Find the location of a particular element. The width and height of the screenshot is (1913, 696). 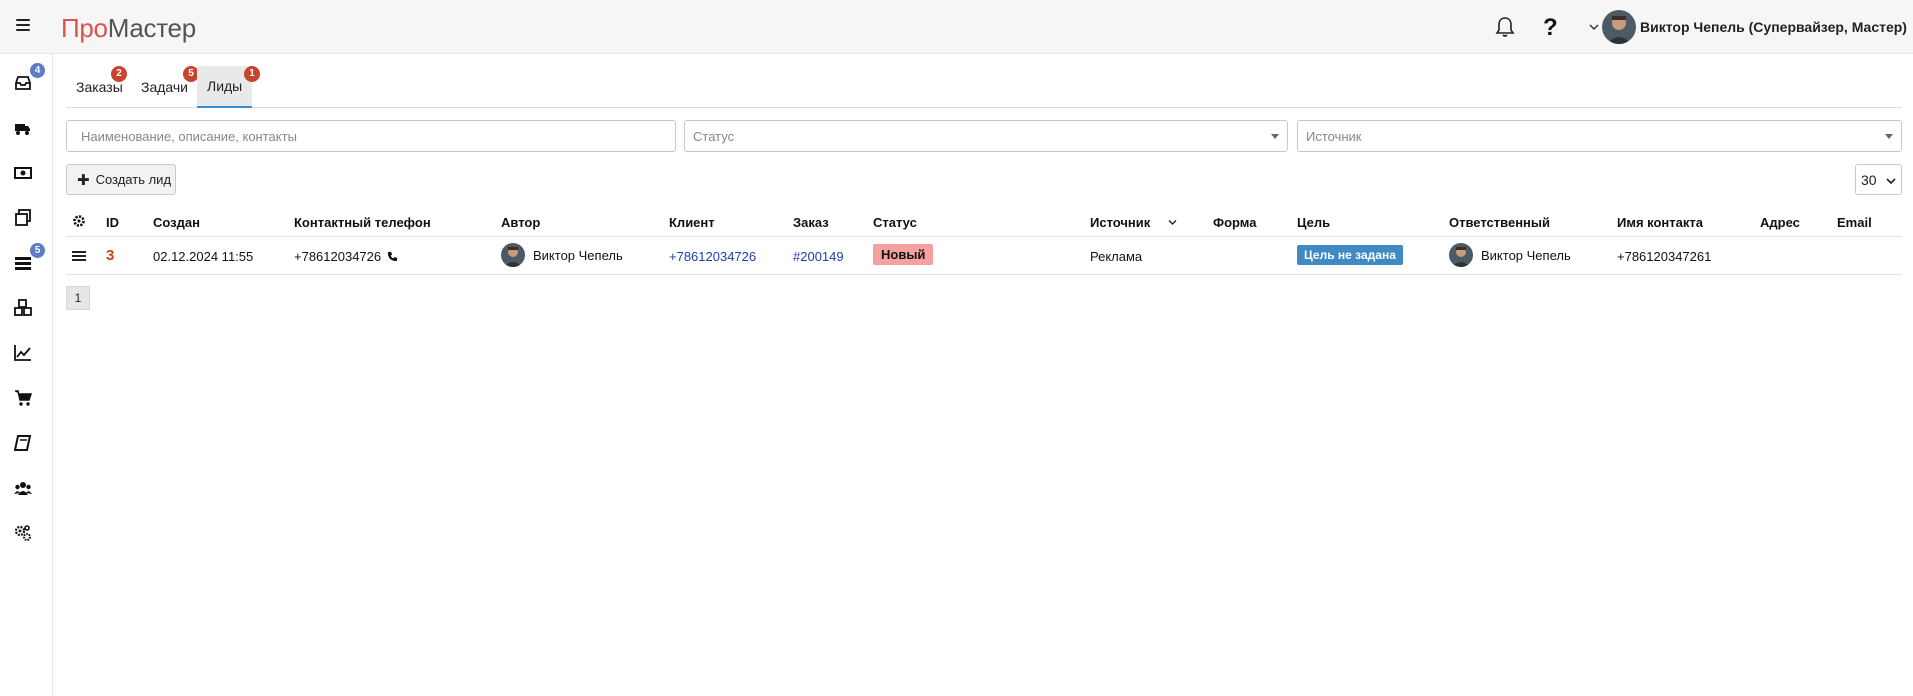

logo-part2: Мастер is located at coordinates (151, 28).